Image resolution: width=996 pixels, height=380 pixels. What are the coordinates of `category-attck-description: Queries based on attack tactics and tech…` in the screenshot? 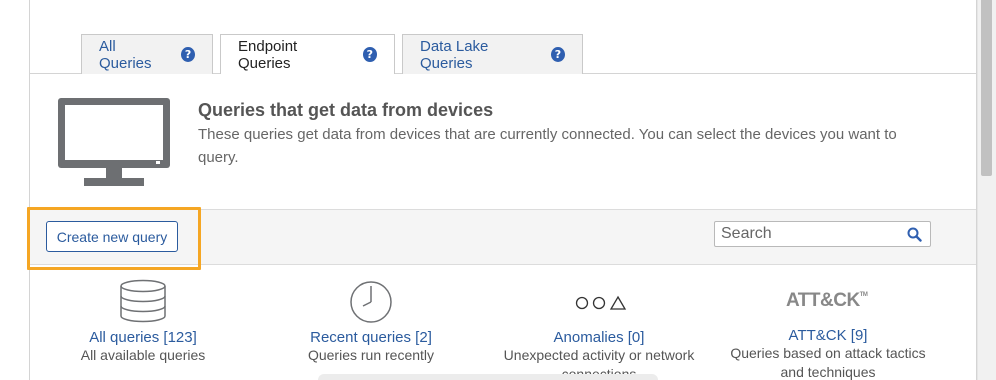 It's located at (828, 362).